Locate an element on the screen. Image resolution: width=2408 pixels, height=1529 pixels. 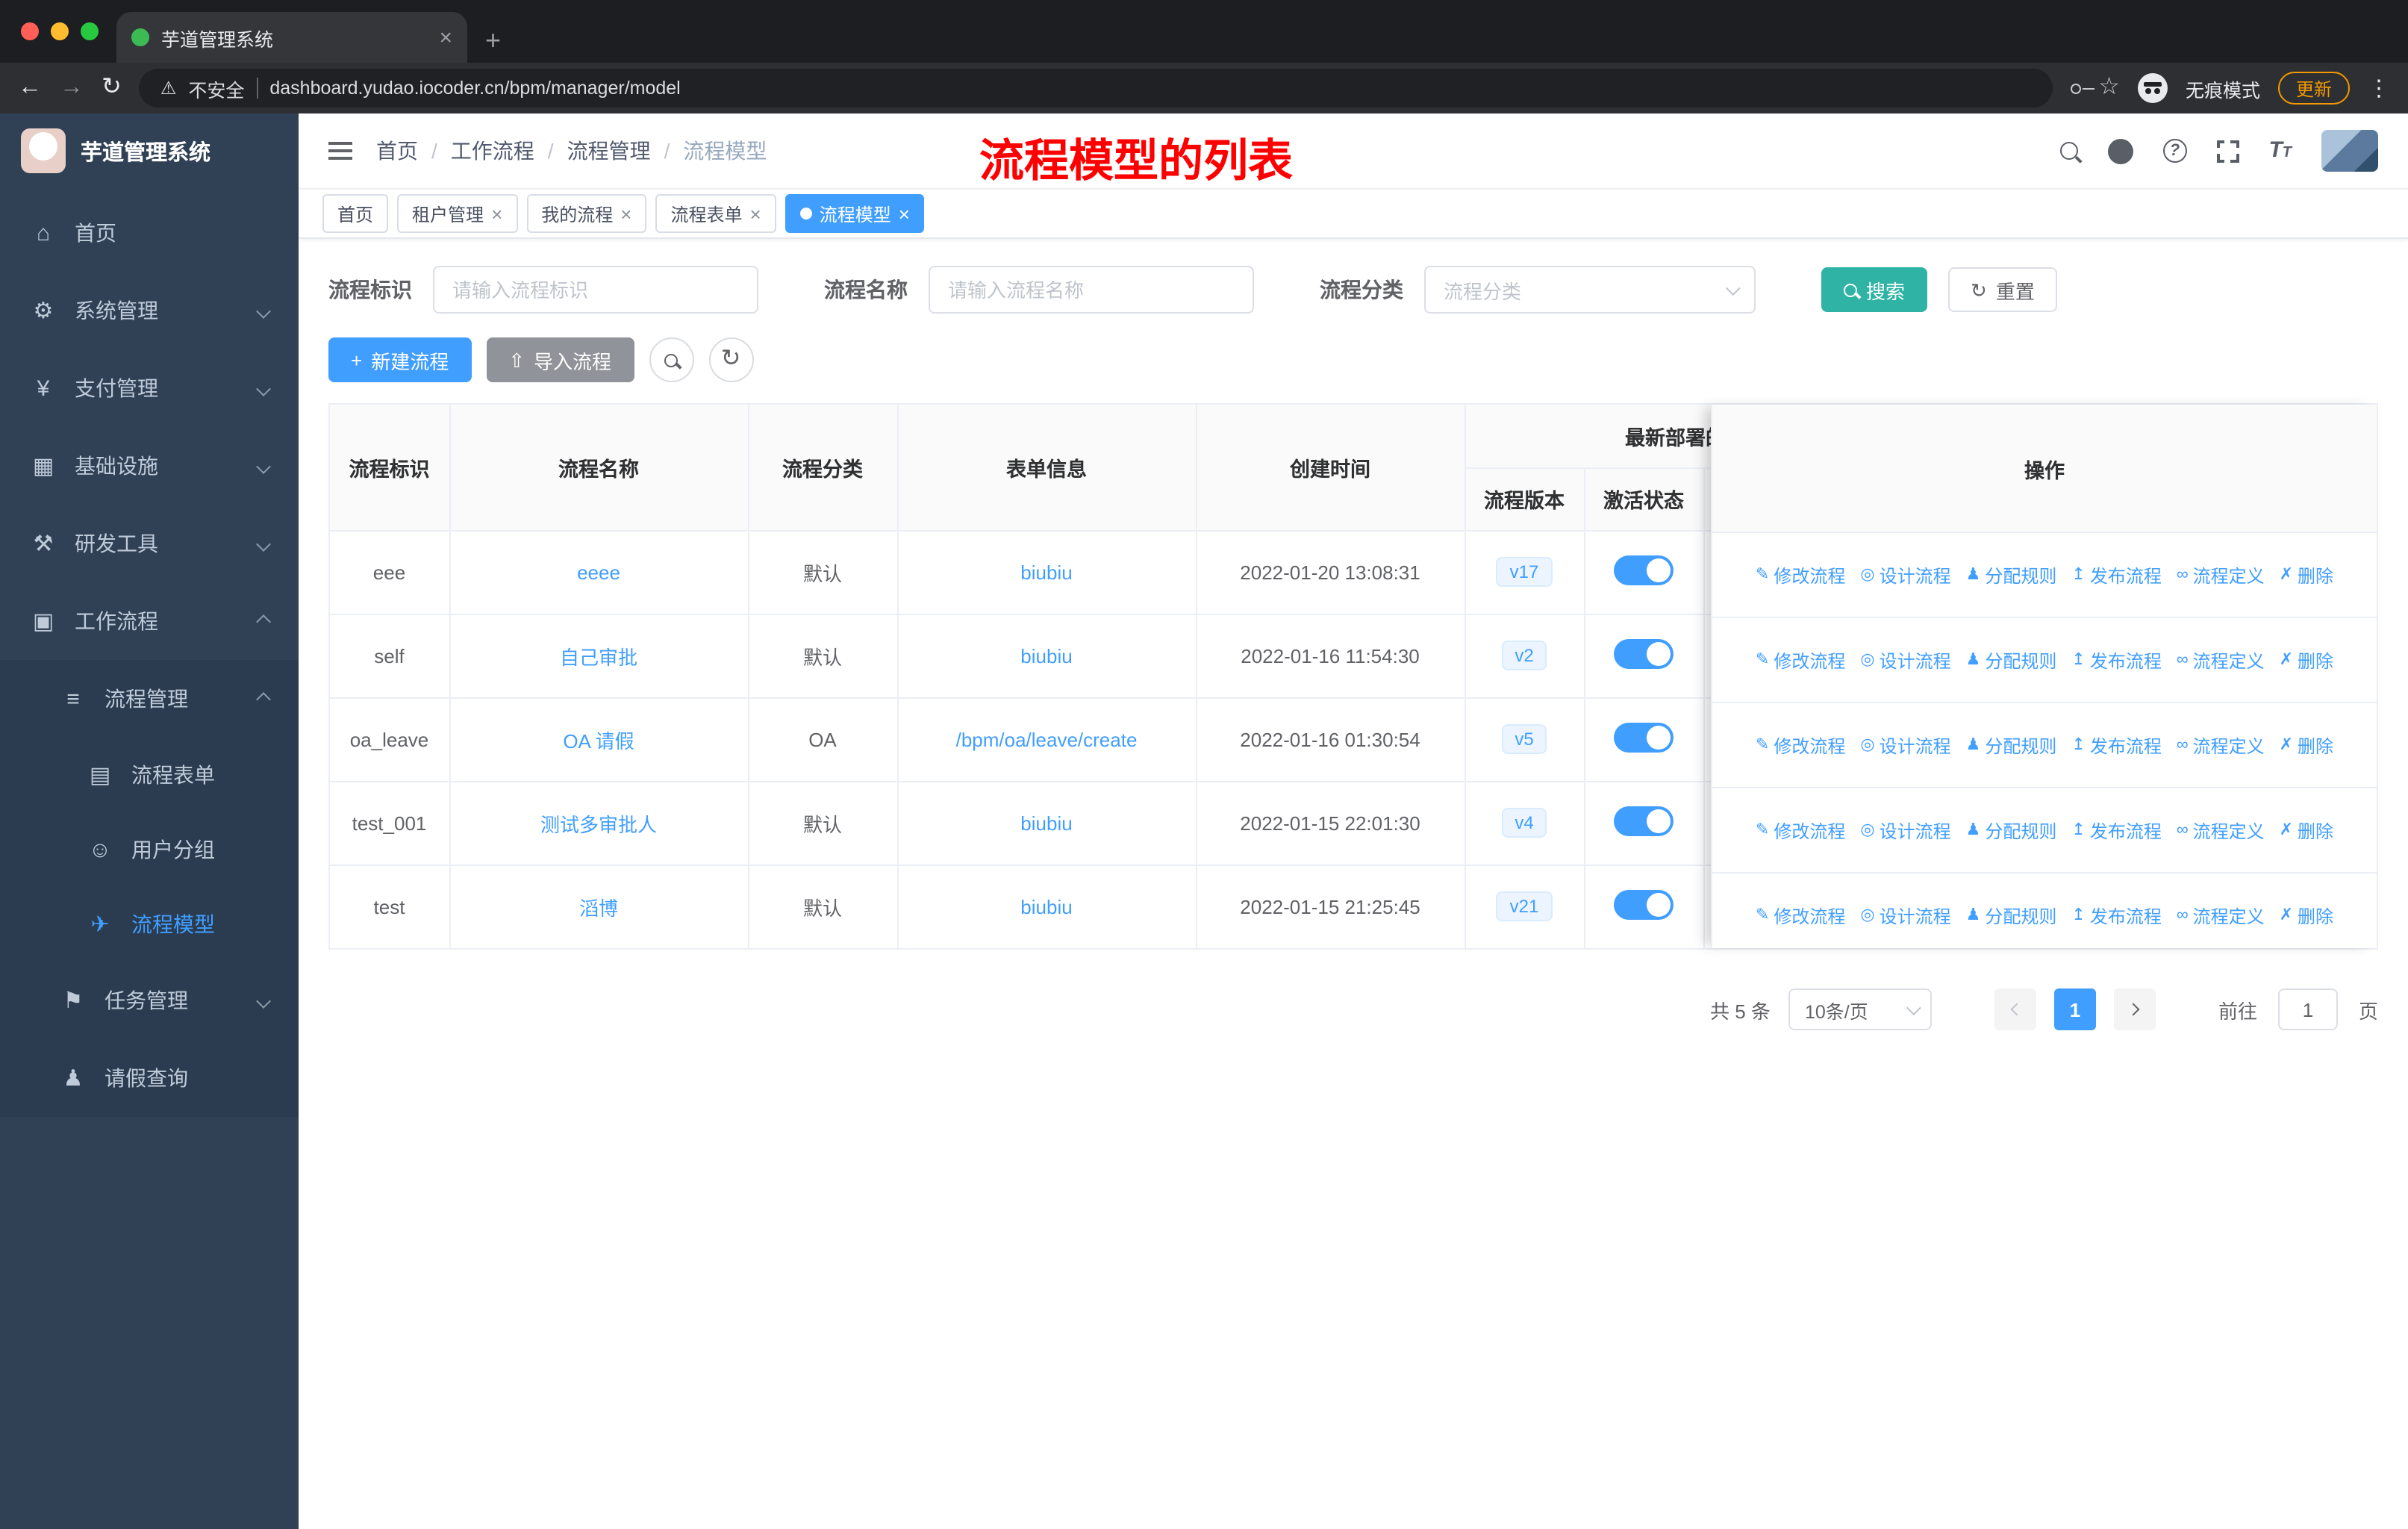
process-name-link: OA 请假 is located at coordinates (598, 740).